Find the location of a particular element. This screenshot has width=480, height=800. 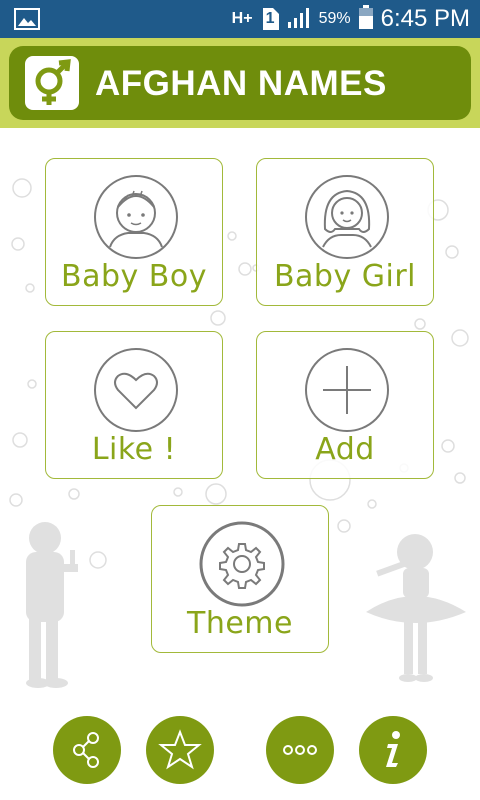

theme-tile: Theme is located at coordinates (240, 579).